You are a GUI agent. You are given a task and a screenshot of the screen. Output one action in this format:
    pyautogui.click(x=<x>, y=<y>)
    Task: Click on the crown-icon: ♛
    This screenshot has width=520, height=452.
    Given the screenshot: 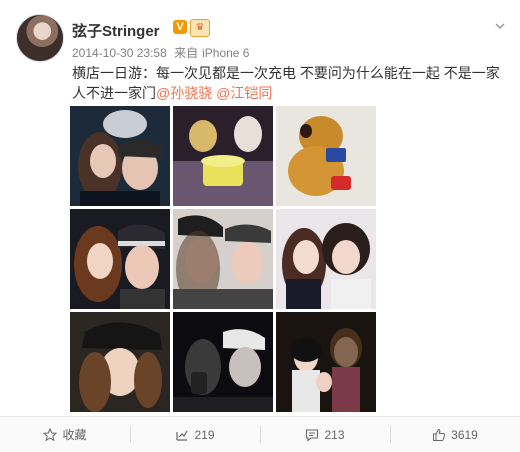 What is the action you would take?
    pyautogui.click(x=200, y=28)
    